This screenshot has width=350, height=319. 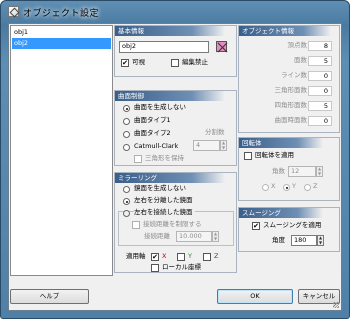 What do you see at coordinates (164, 212) in the screenshot?
I see `mirror-connect-label: 左右を接続した鏡面` at bounding box center [164, 212].